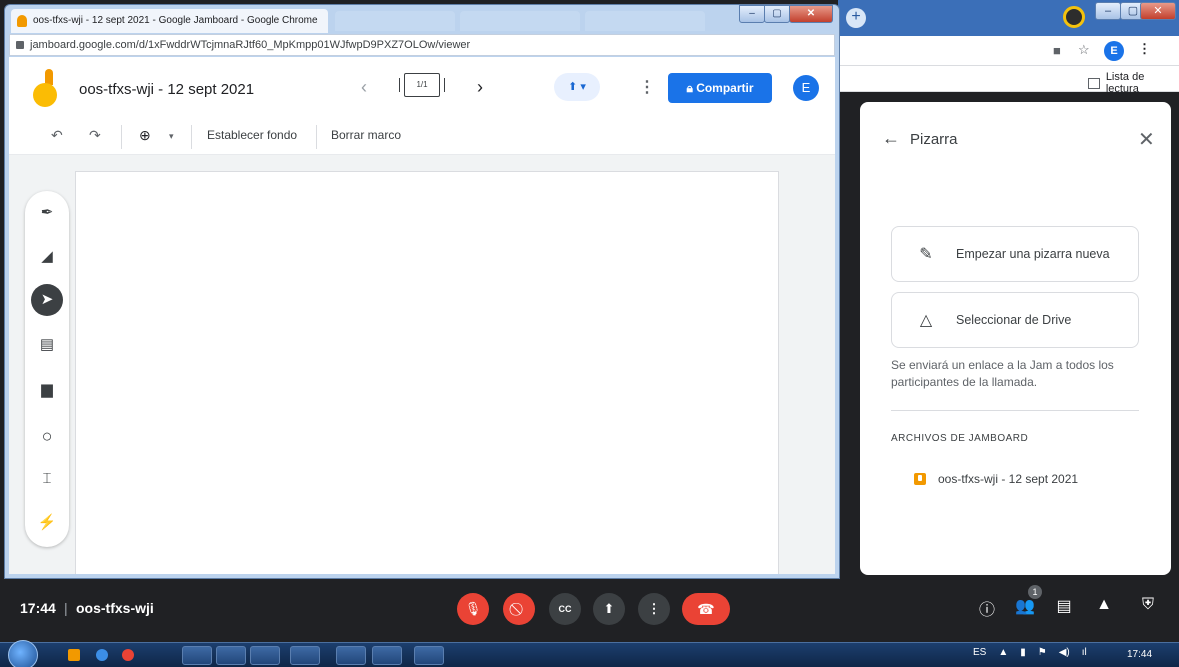 Image resolution: width=1179 pixels, height=667 pixels. What do you see at coordinates (1104, 605) in the screenshot?
I see `activities-icon: ▲` at bounding box center [1104, 605].